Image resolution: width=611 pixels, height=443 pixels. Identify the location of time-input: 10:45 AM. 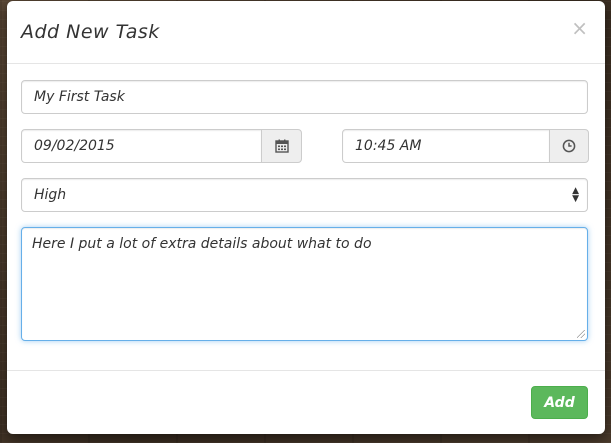
(446, 146).